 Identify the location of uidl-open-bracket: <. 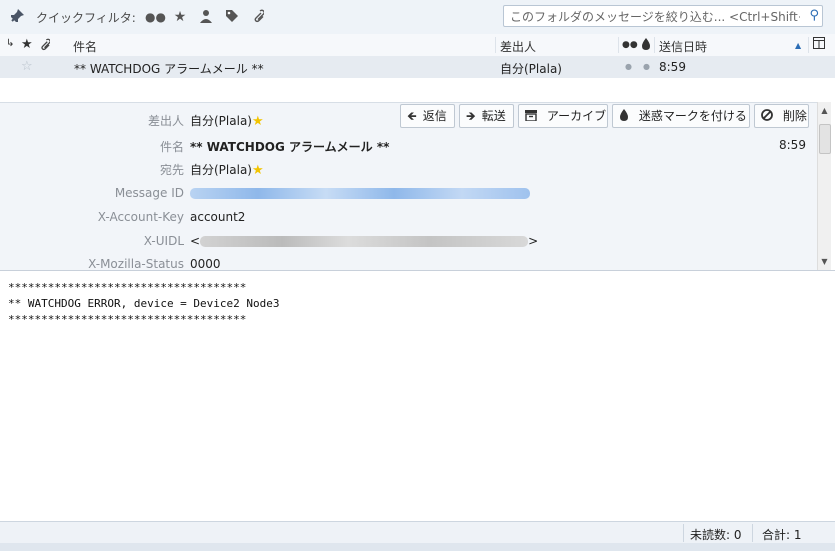
(195, 241).